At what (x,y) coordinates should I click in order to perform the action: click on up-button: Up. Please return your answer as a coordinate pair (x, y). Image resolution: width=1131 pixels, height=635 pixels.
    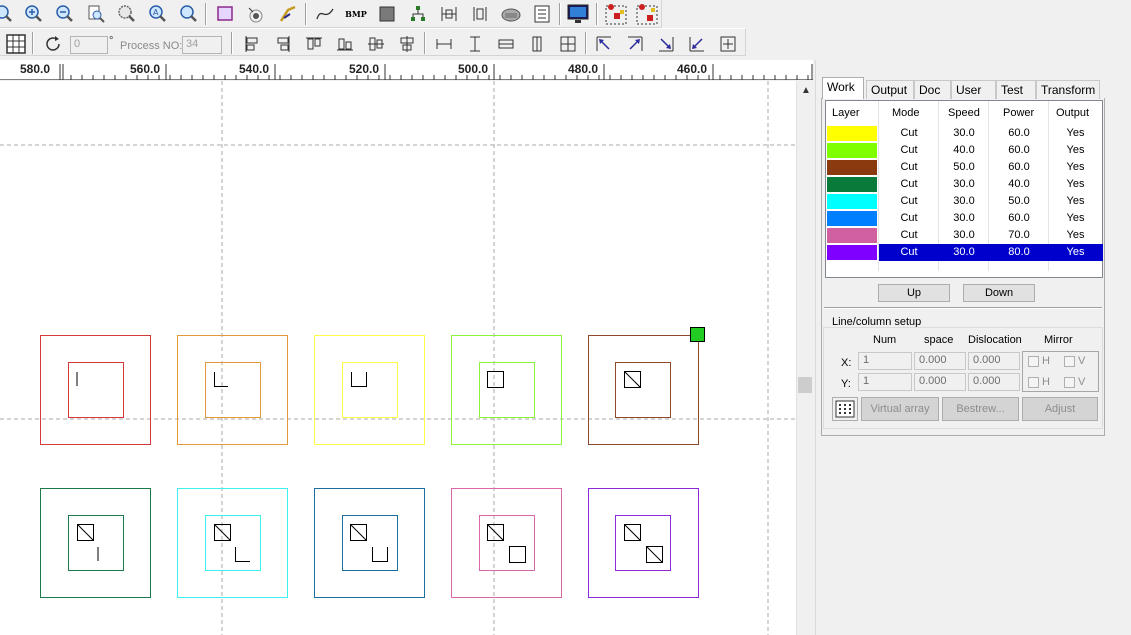
    Looking at the image, I should click on (914, 293).